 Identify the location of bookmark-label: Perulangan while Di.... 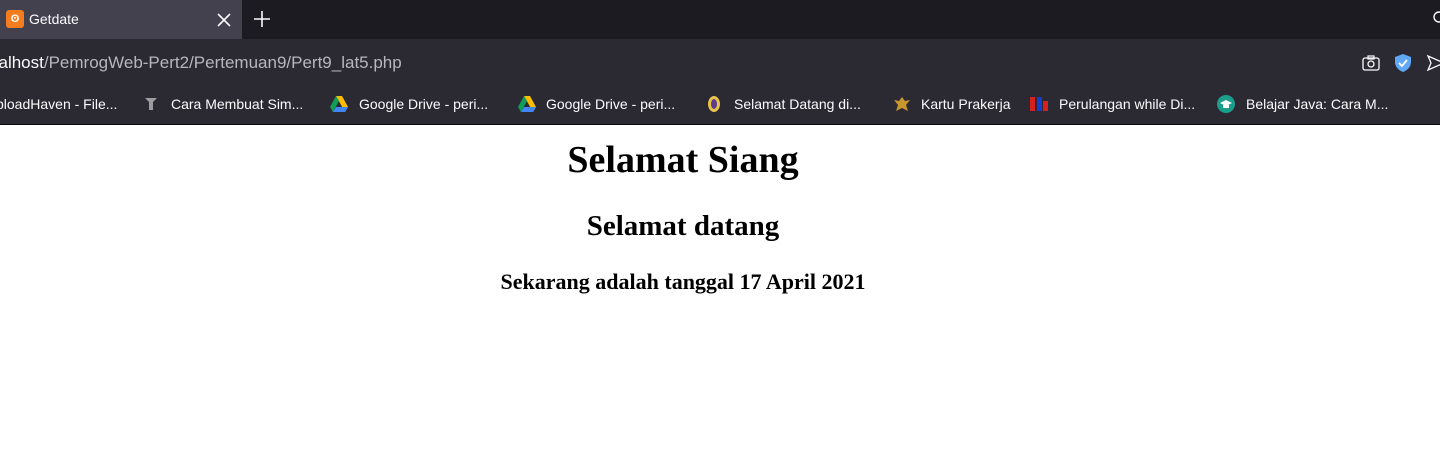
(1127, 104).